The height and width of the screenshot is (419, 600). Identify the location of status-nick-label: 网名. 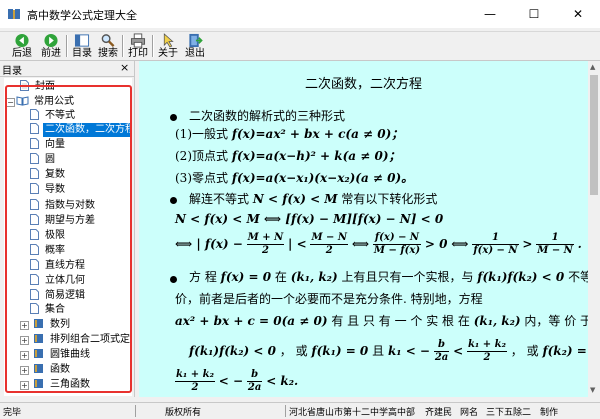
(469, 413).